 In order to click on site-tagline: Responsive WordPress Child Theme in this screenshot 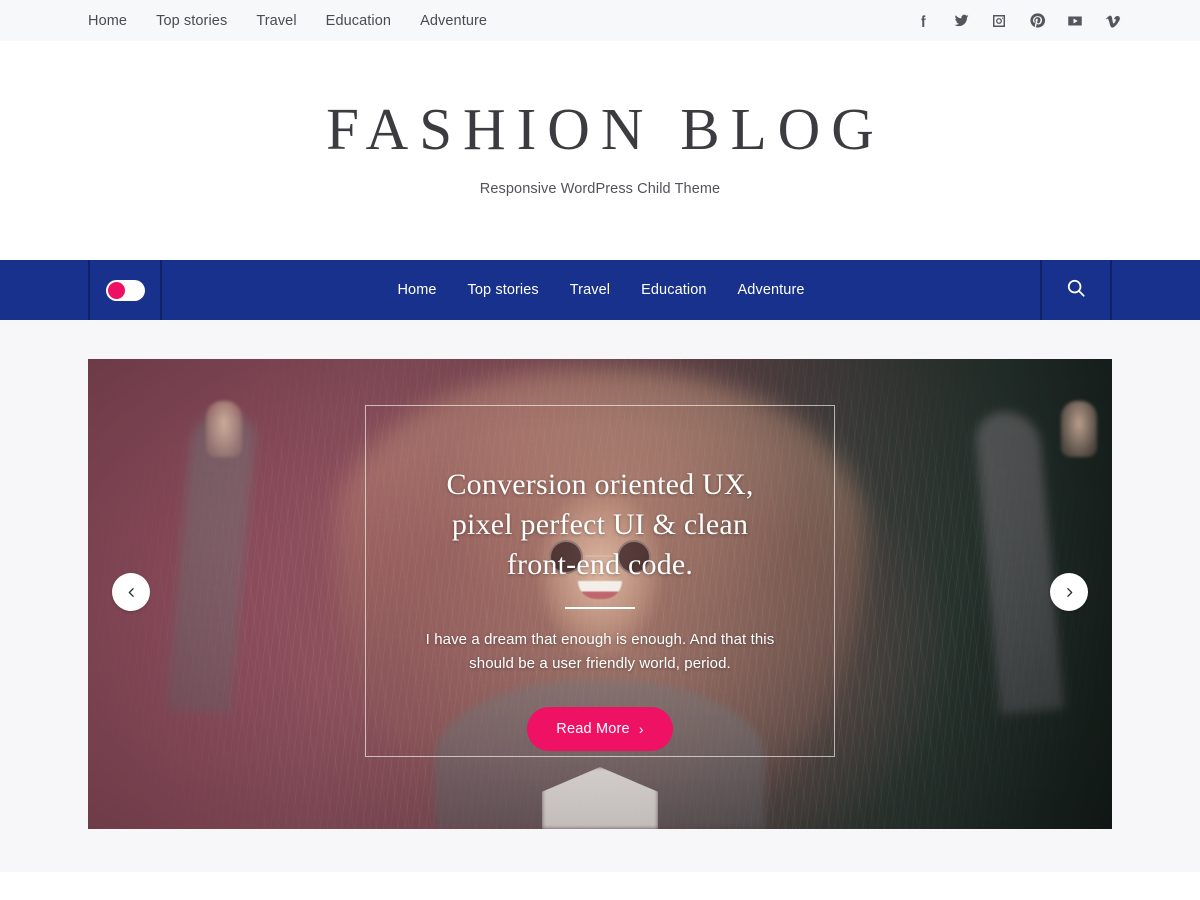, I will do `click(600, 189)`.